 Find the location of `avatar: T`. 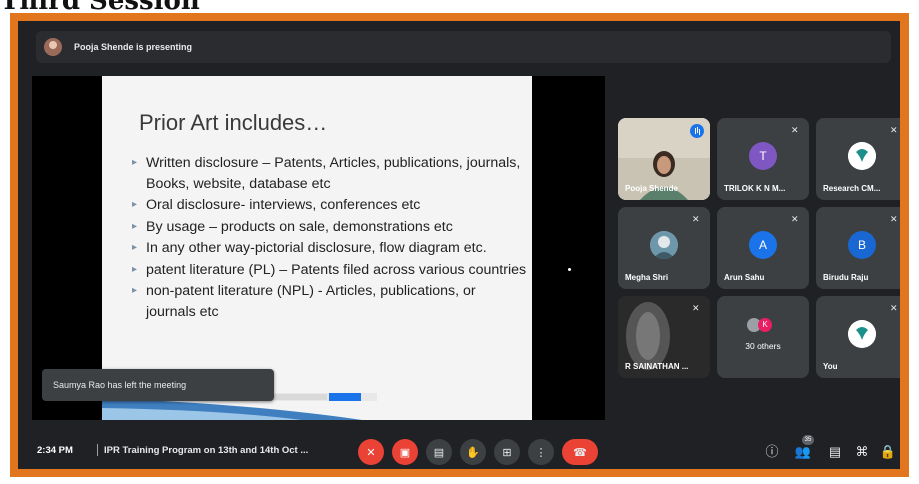

avatar: T is located at coordinates (763, 156).